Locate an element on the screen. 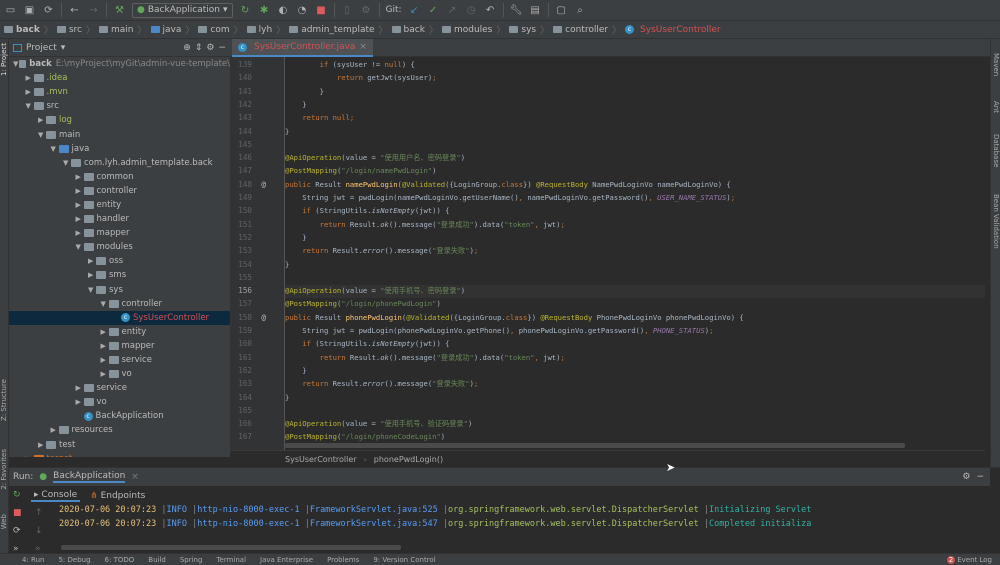 The image size is (1000, 565). breadcrumb-item: main is located at coordinates (116, 30).